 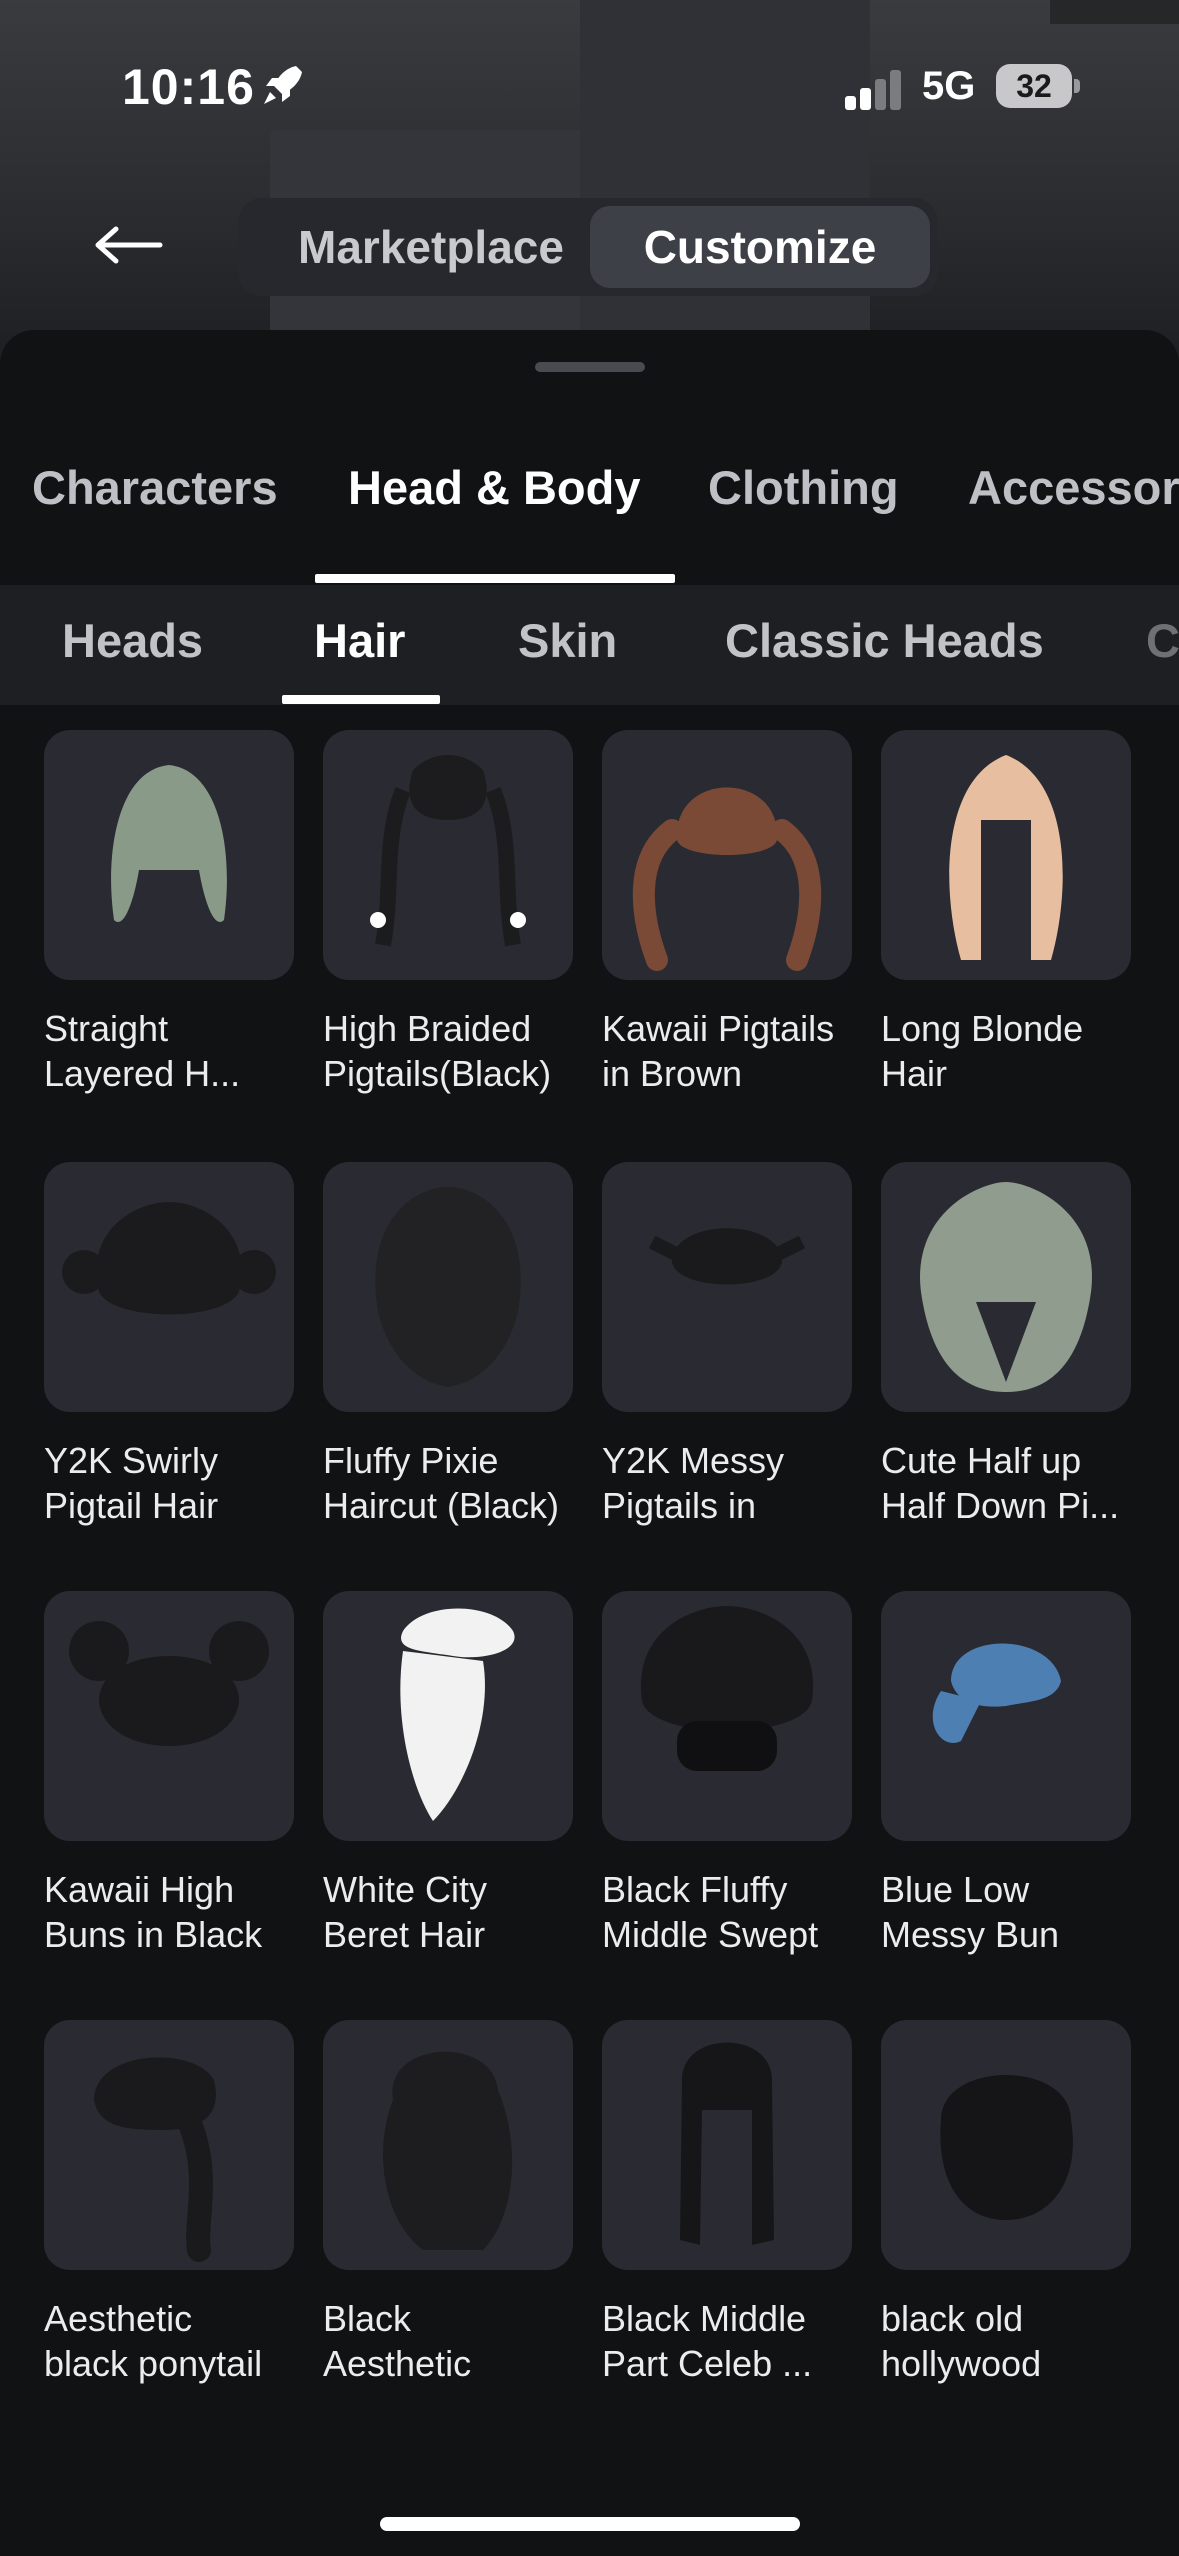 What do you see at coordinates (952, 2318) in the screenshot?
I see `hair-item-name-line: black old` at bounding box center [952, 2318].